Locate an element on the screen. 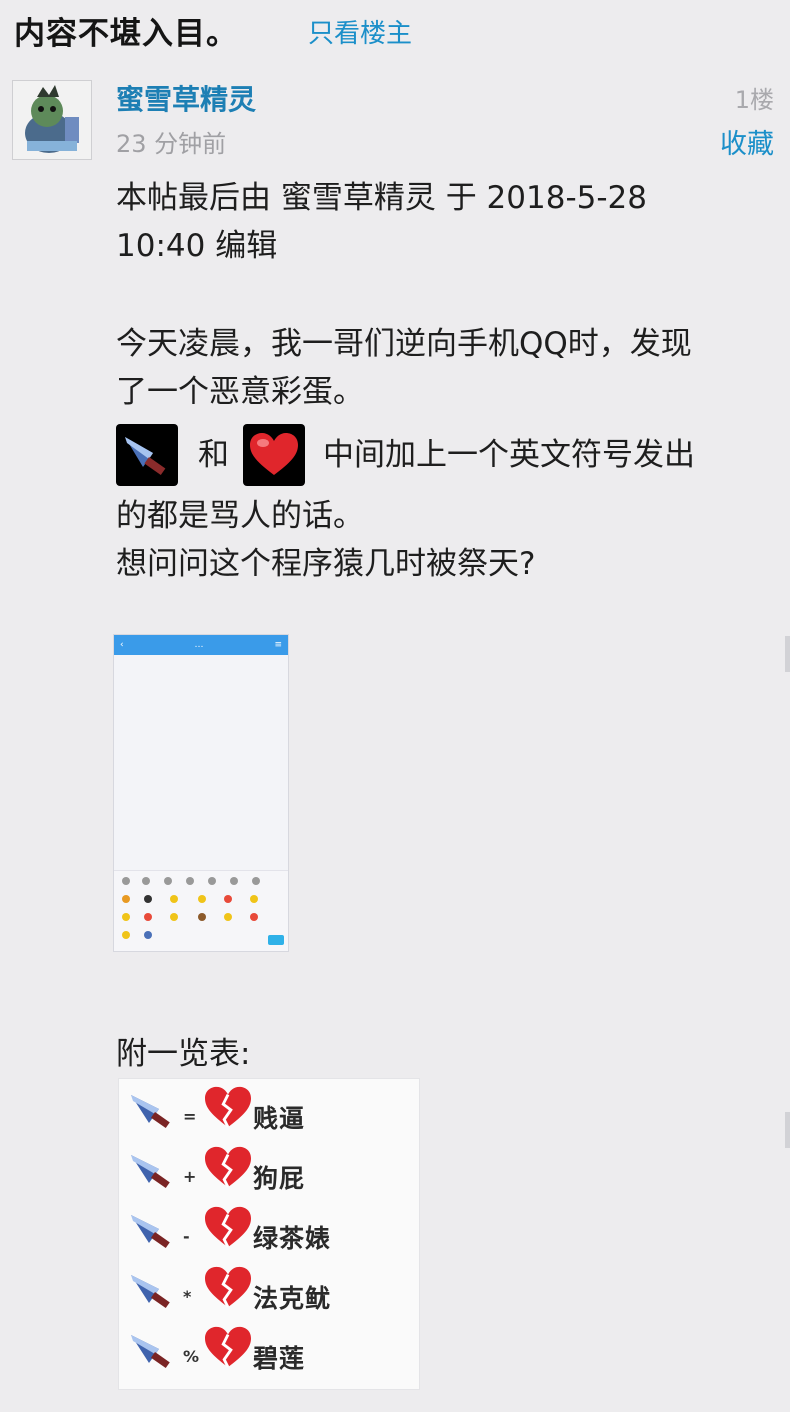 This screenshot has height=1412, width=790. table-row: - 绿茶婊 is located at coordinates (272, 1234).